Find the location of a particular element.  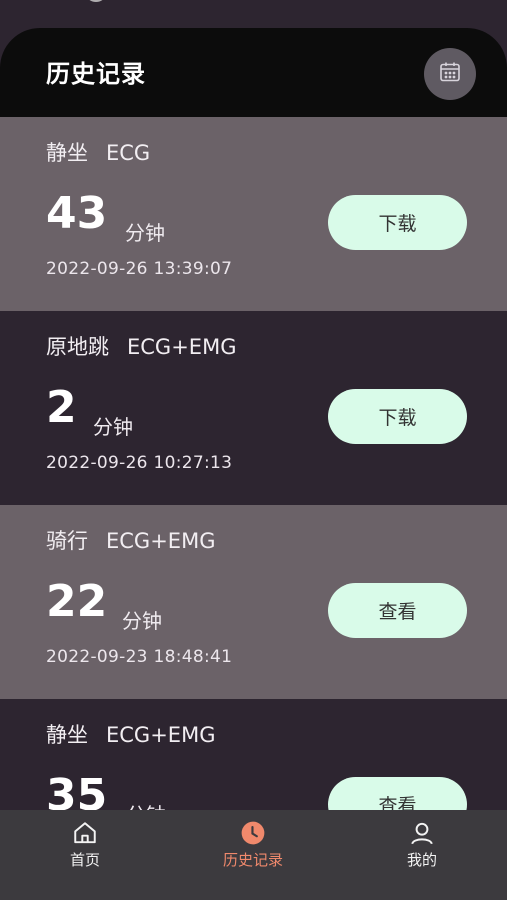

card-title: 静坐 ECG+EMG is located at coordinates (130, 734).